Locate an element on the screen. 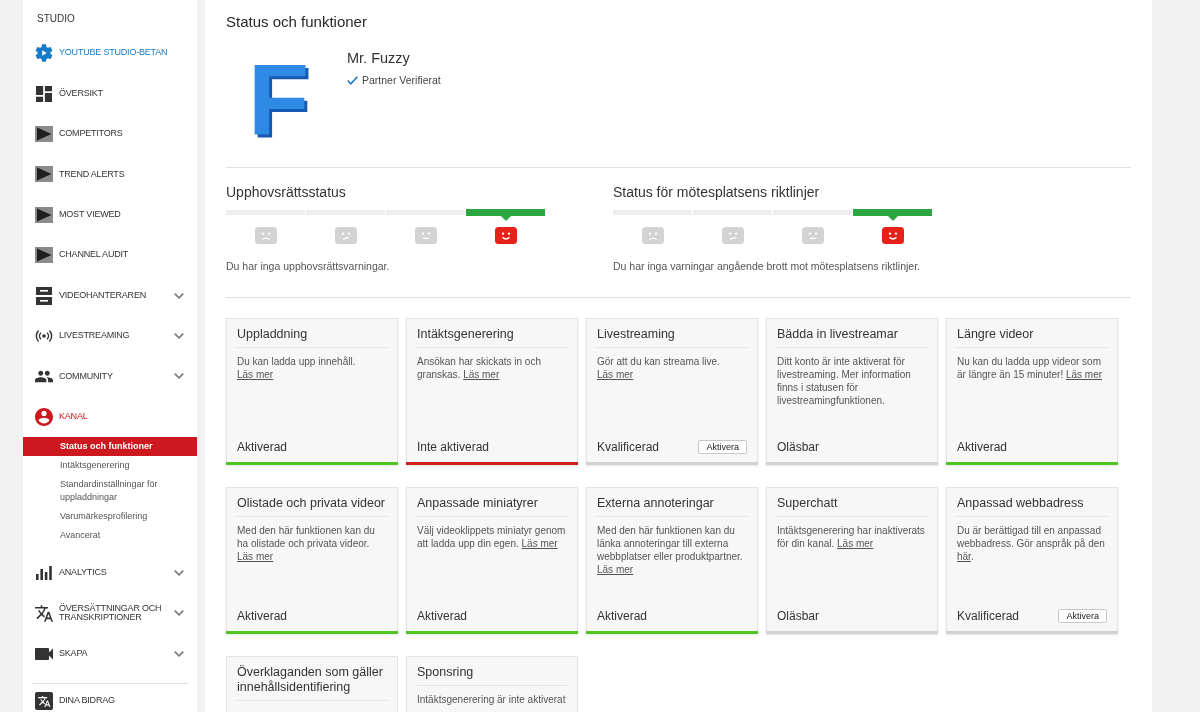 This screenshot has width=1200, height=712. feature-title: Intäktsgenerering is located at coordinates (466, 334).